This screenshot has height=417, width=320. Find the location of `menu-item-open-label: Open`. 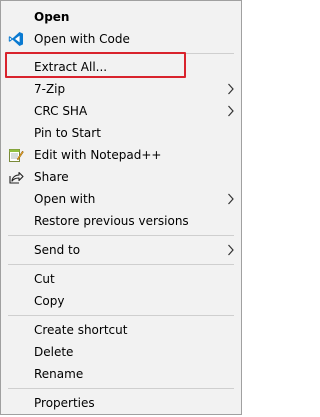

menu-item-open-label: Open is located at coordinates (52, 17).